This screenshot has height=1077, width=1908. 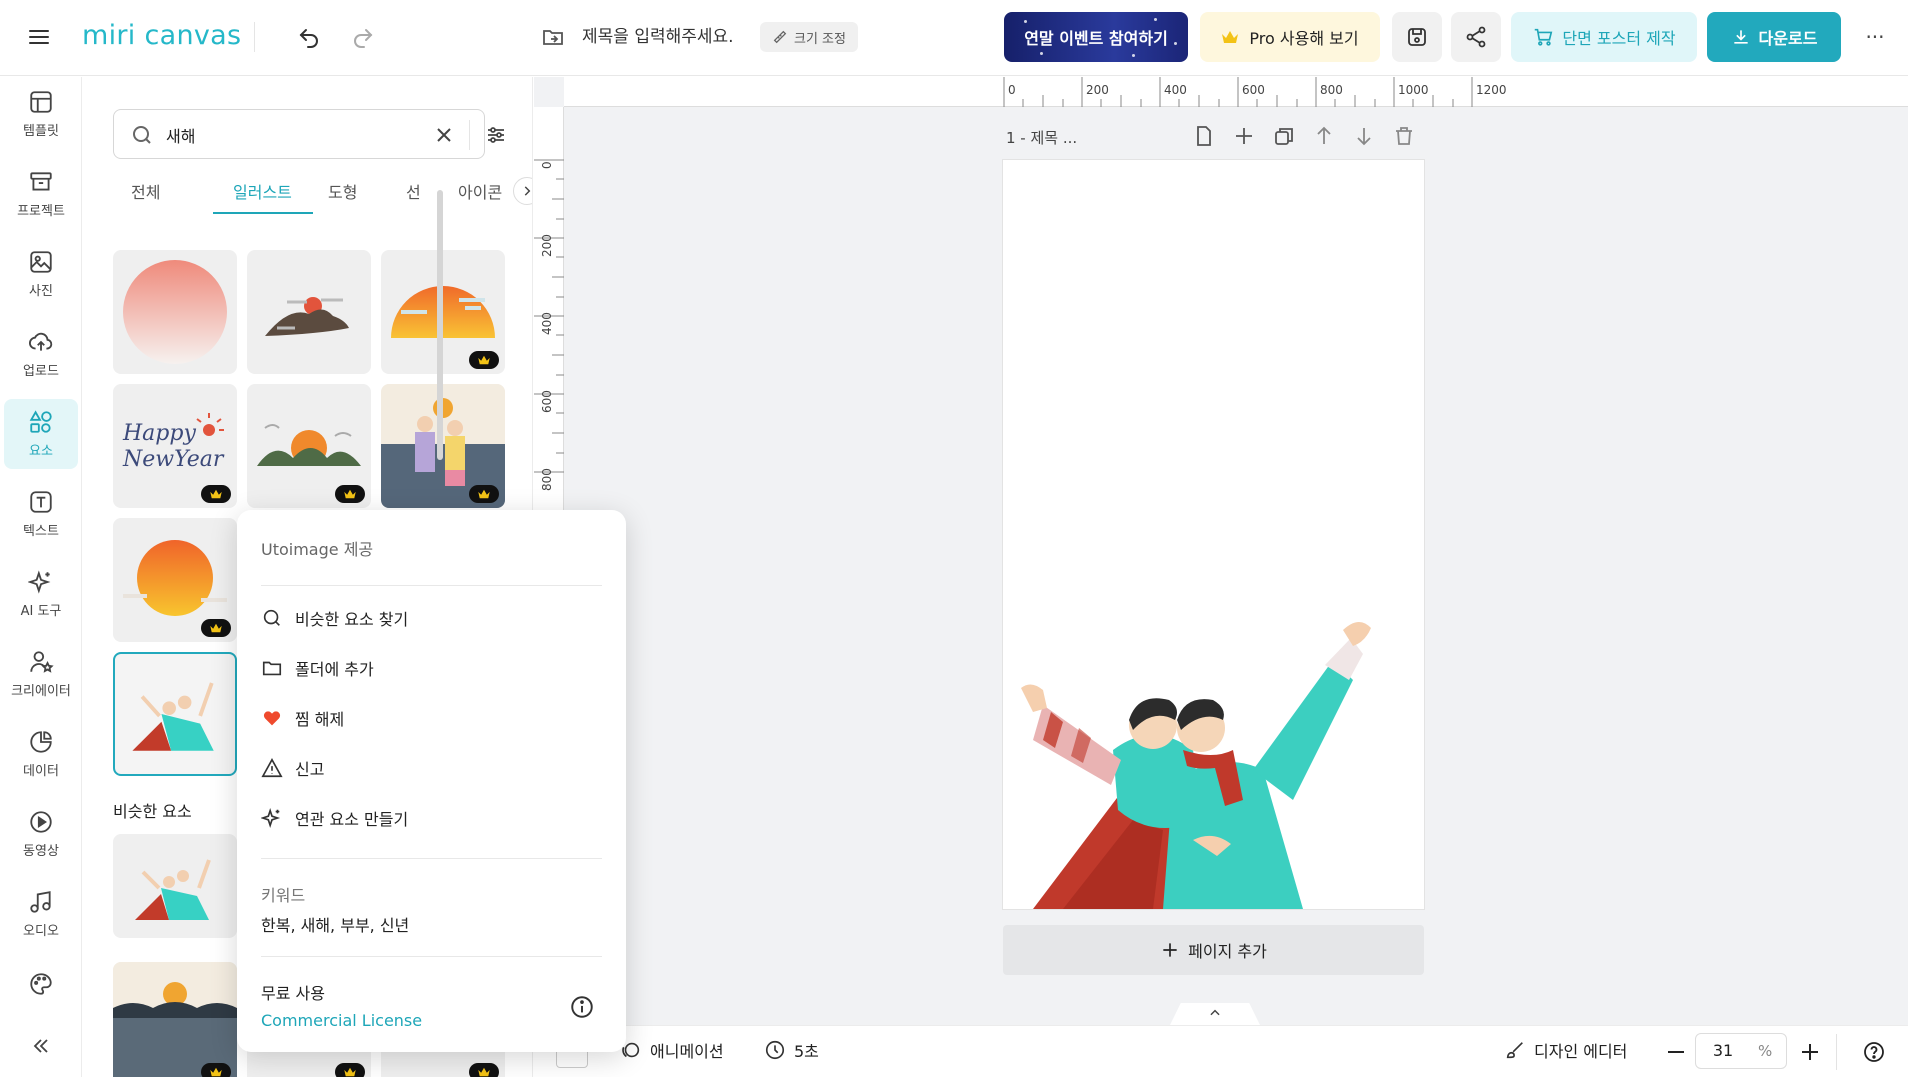 I want to click on document-title-input, so click(x=667, y=37).